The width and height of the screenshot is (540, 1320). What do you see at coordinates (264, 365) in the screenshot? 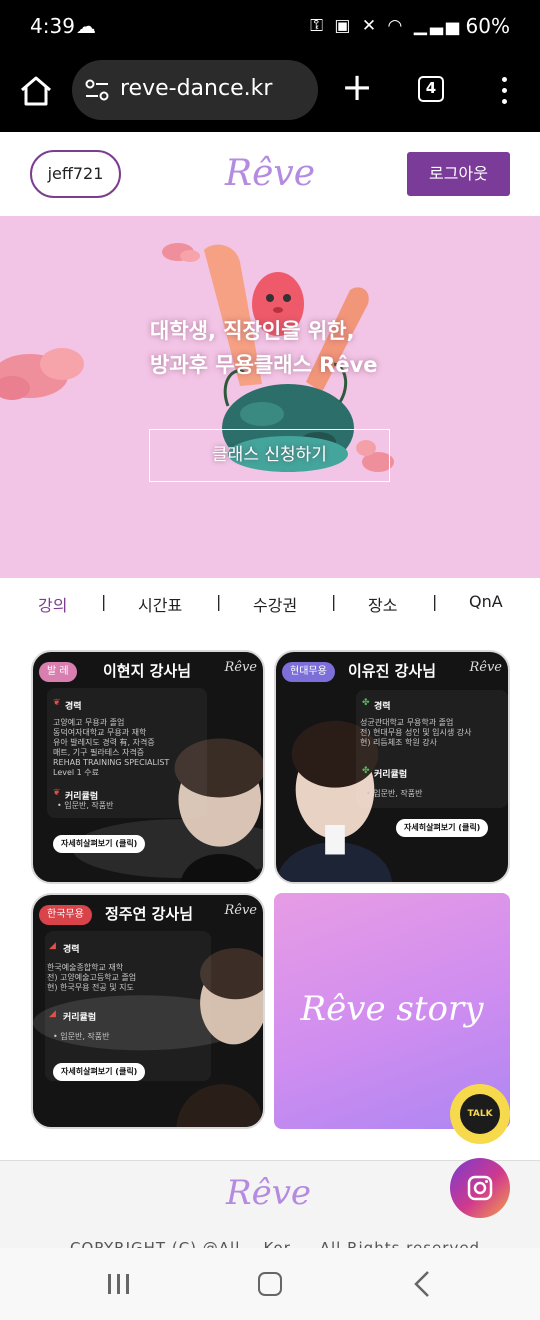
I see `hero-title-line2: 방과후 무용클래스 Rêve` at bounding box center [264, 365].